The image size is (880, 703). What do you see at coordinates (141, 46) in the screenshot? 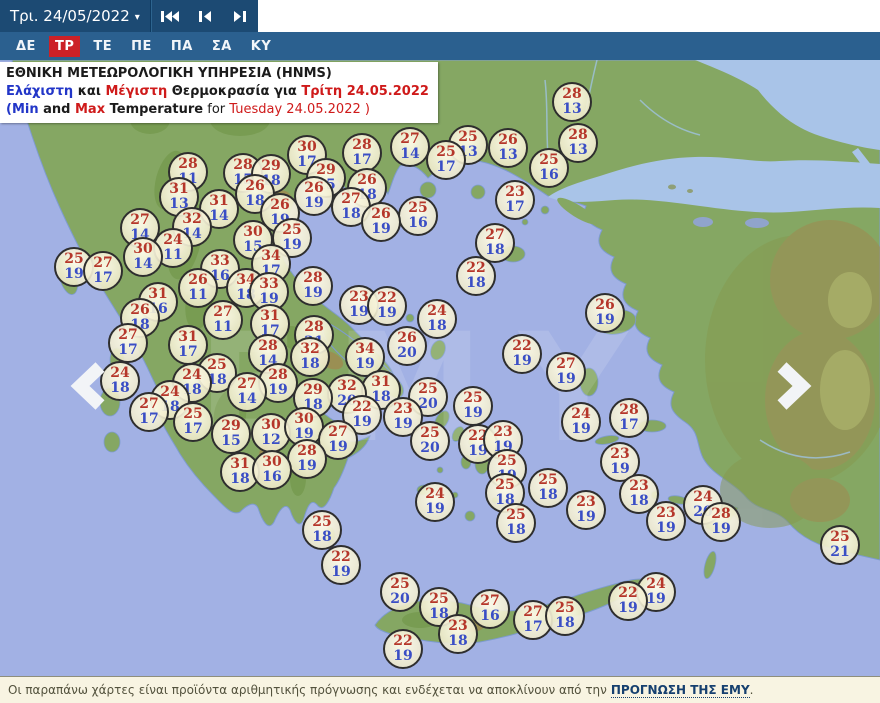
I see `day-tab-ΠΕ: ΠΕ` at bounding box center [141, 46].